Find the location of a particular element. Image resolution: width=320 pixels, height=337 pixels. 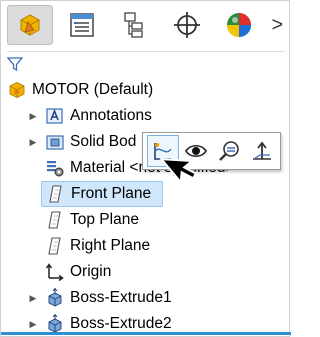

tree-item-label: Boss-Extrude1 is located at coordinates (121, 297).